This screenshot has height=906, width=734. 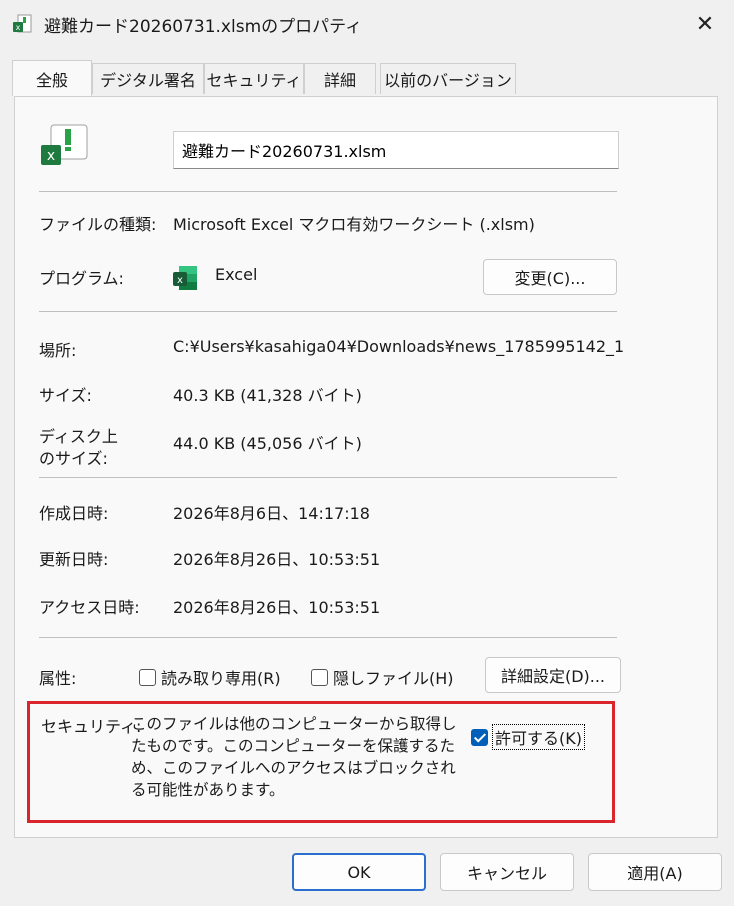 What do you see at coordinates (147, 677) in the screenshot?
I see `readonly-checkbox-box` at bounding box center [147, 677].